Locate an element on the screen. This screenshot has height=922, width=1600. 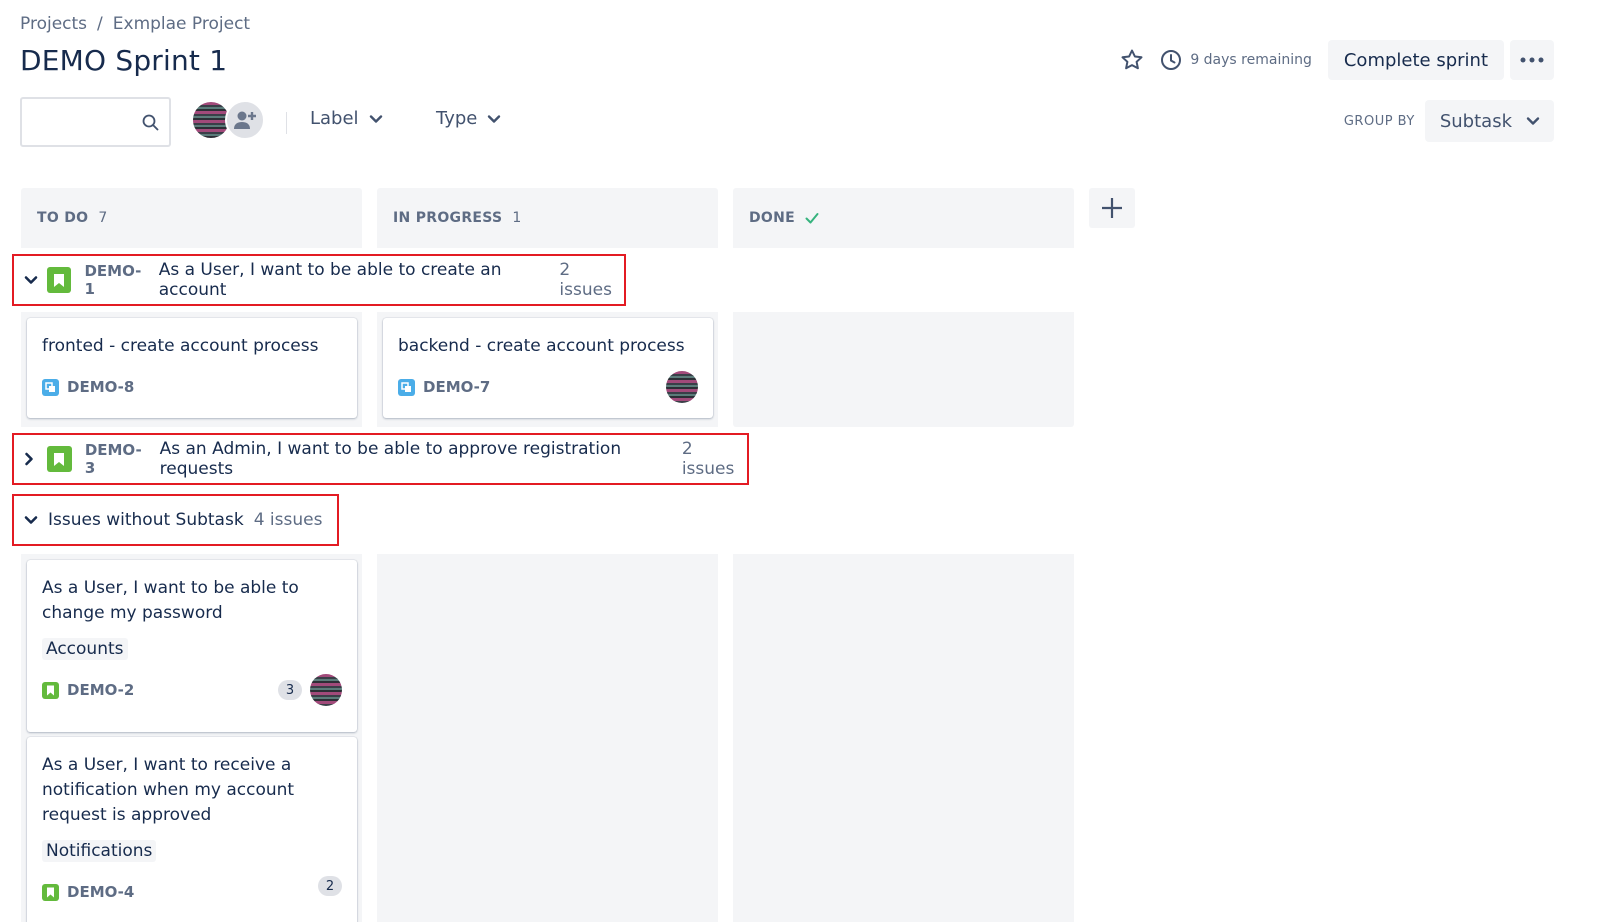
plus-icon is located at coordinates (1112, 208).